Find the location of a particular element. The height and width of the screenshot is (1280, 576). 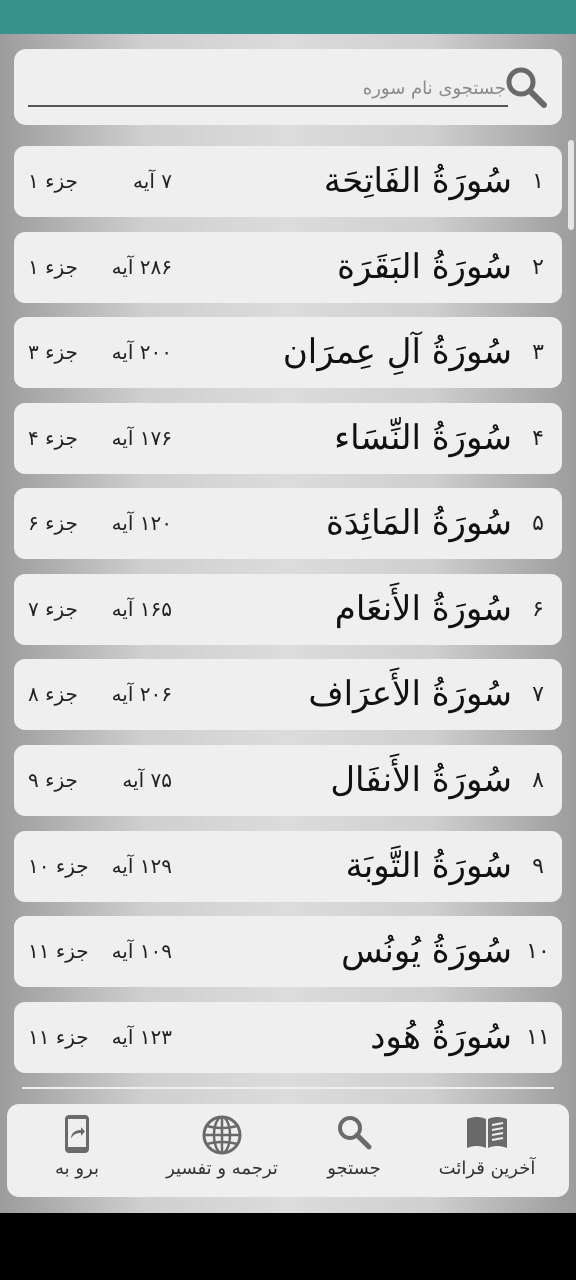

ayah-count: ۱۲۳ آیه is located at coordinates (141, 1037).